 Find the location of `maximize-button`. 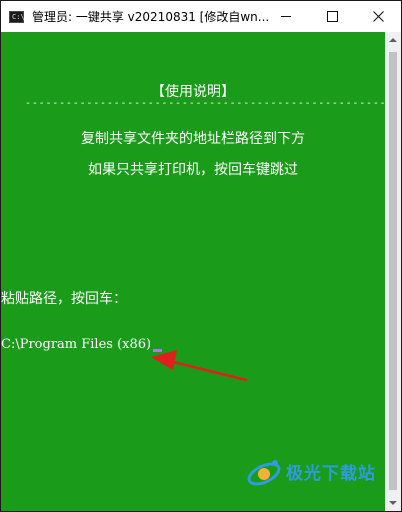

maximize-button is located at coordinates (332, 16).